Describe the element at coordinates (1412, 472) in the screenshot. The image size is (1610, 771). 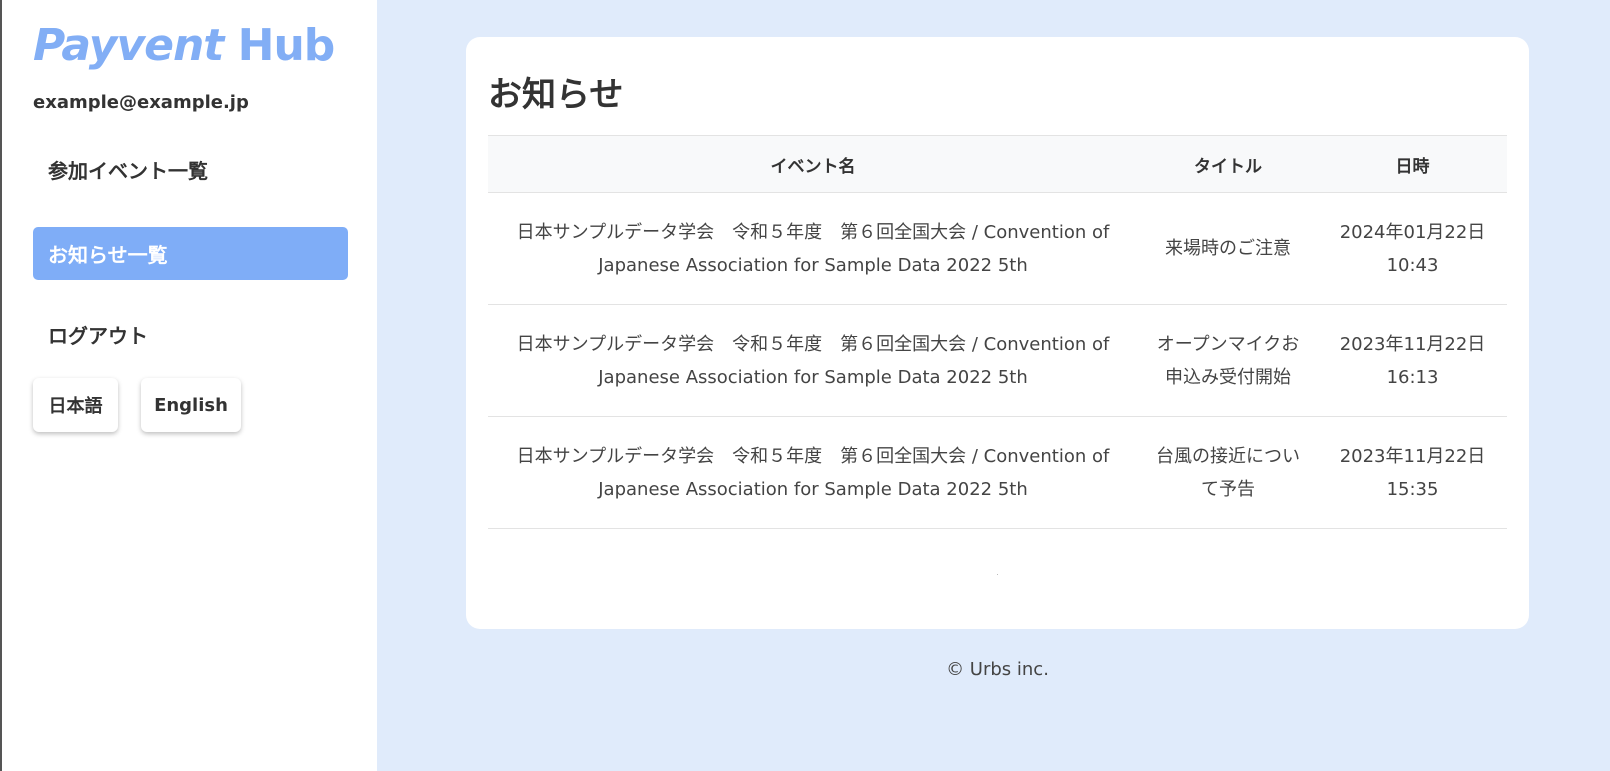
I see `cell-date: 2023年11月22日 15:35` at that location.